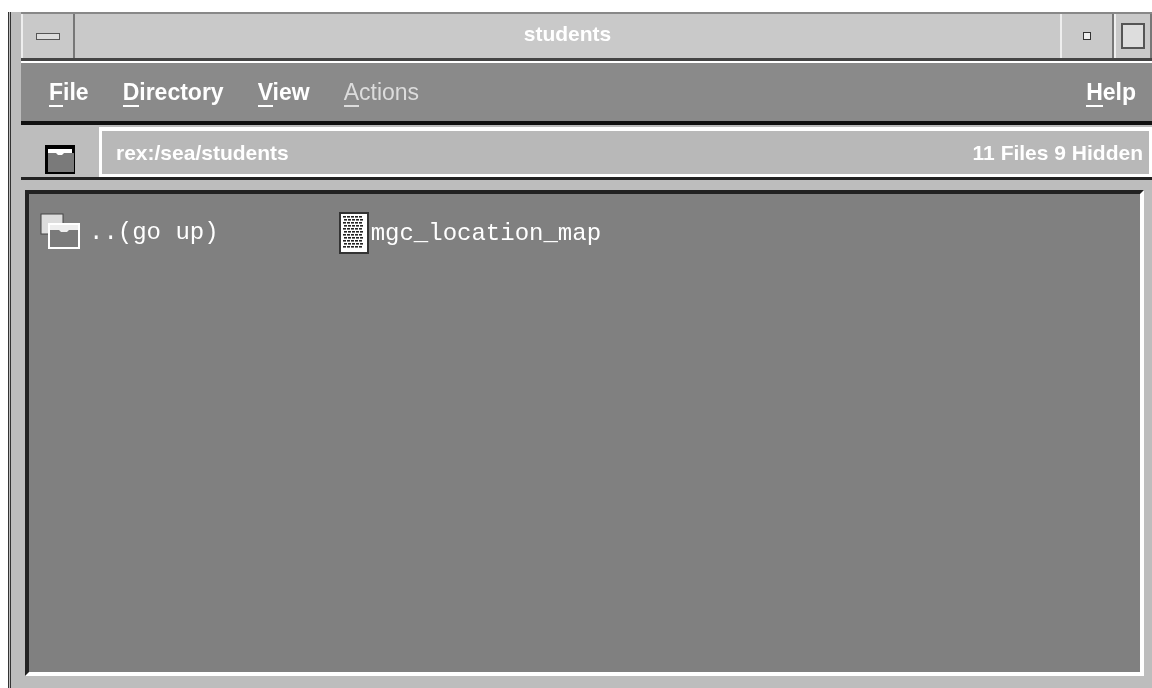  Describe the element at coordinates (60, 159) in the screenshot. I see `folder-icon` at that location.